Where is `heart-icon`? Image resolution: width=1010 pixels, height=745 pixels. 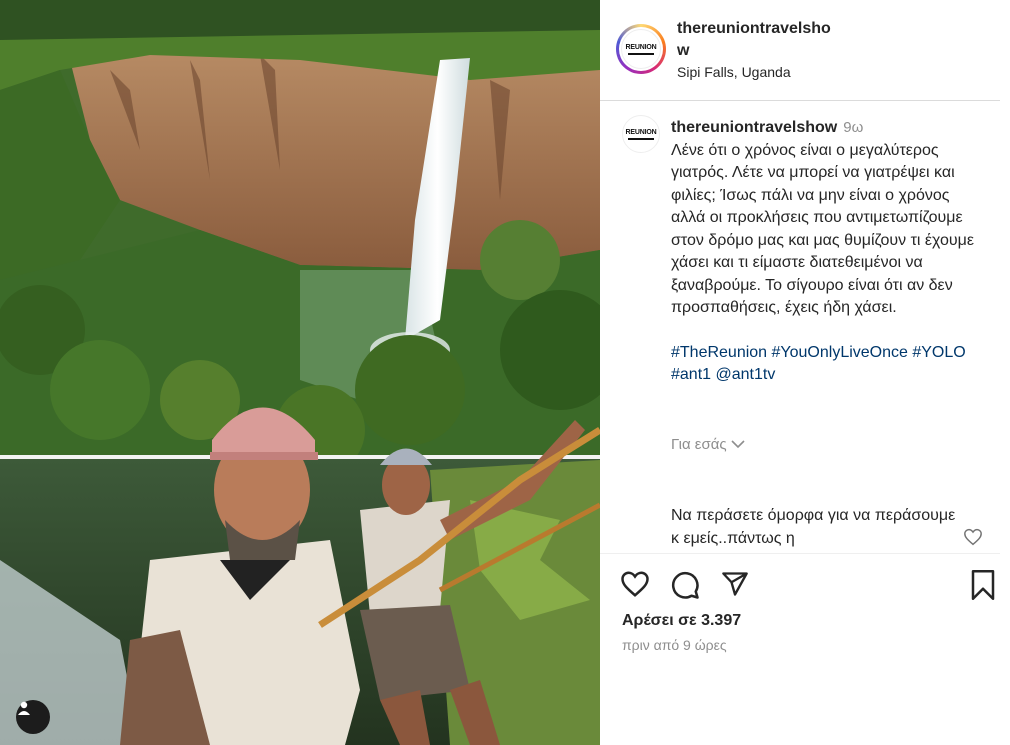 heart-icon is located at coordinates (635, 586).